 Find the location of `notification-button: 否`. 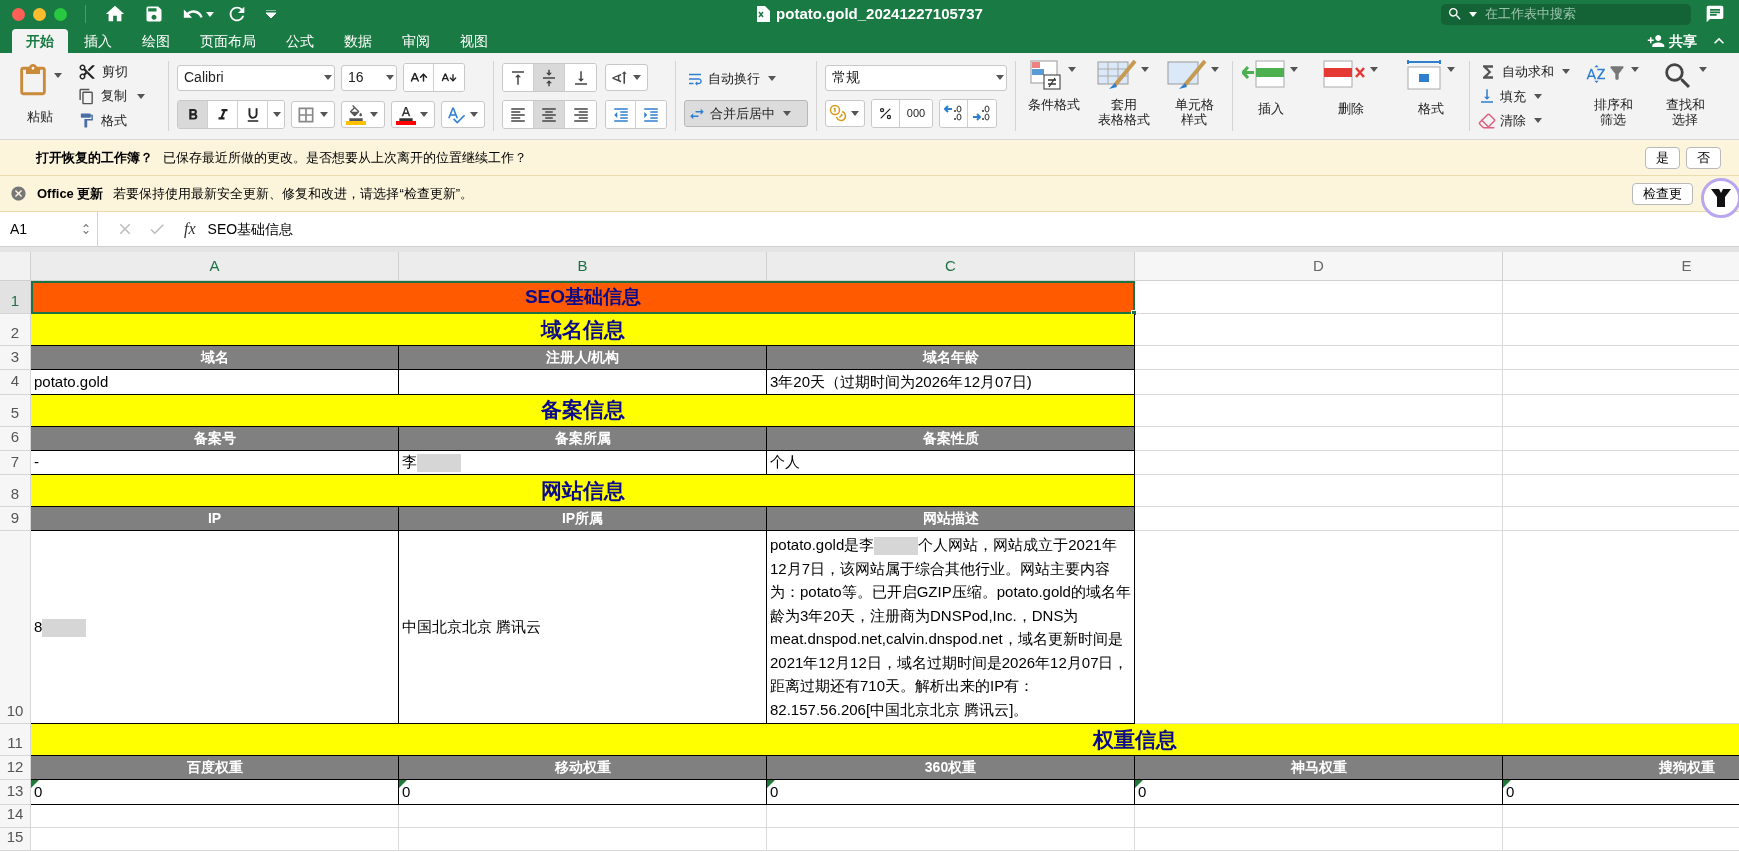

notification-button: 否 is located at coordinates (1703, 157).